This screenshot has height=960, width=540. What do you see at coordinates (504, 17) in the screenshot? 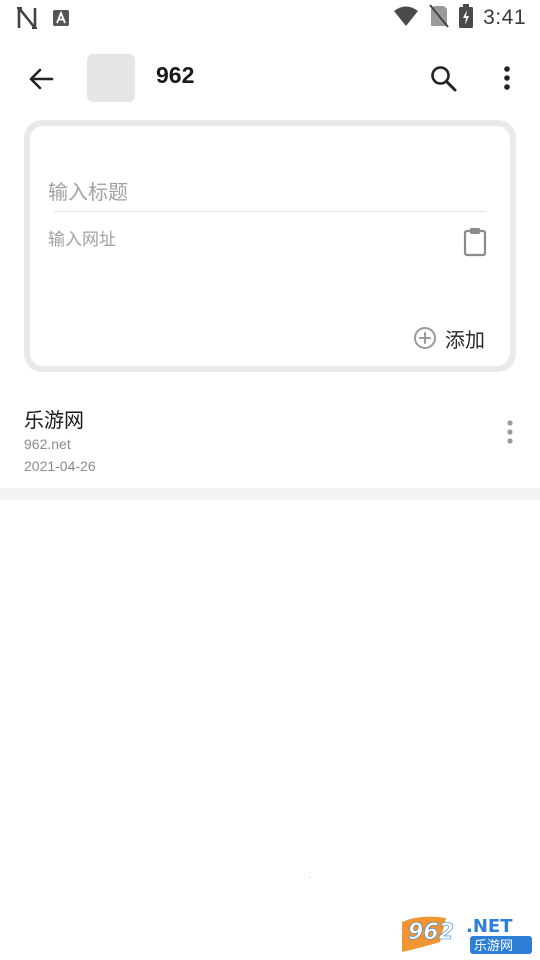
I see `clock-time: 3:41` at bounding box center [504, 17].